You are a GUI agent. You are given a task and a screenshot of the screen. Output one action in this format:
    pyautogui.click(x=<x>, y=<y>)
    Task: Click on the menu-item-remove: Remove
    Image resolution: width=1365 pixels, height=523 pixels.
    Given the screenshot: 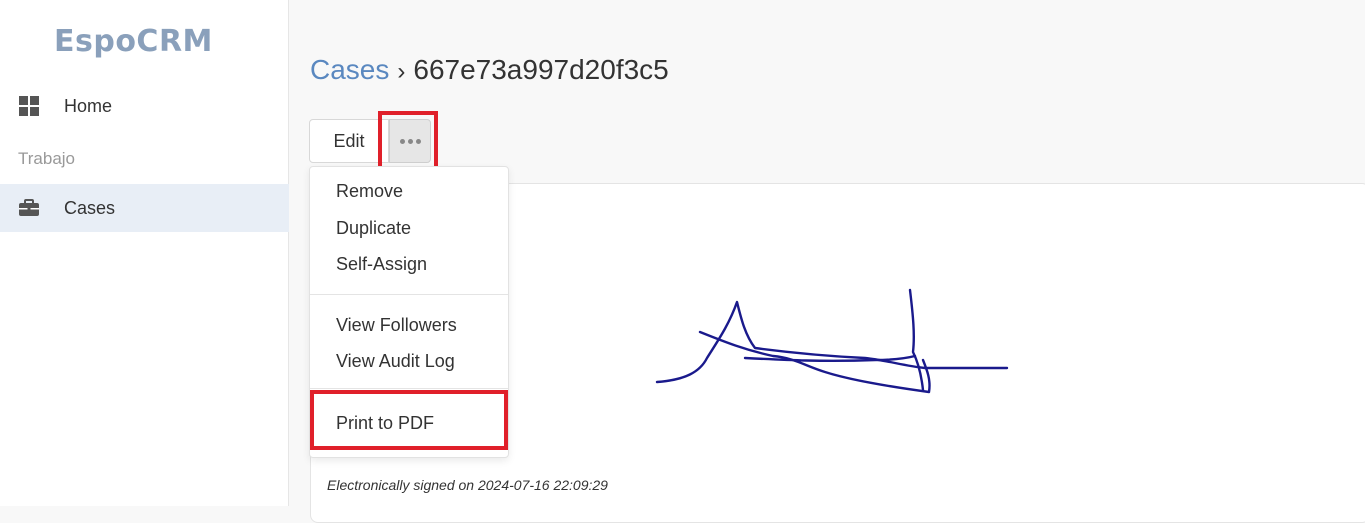 What is the action you would take?
    pyautogui.click(x=369, y=191)
    